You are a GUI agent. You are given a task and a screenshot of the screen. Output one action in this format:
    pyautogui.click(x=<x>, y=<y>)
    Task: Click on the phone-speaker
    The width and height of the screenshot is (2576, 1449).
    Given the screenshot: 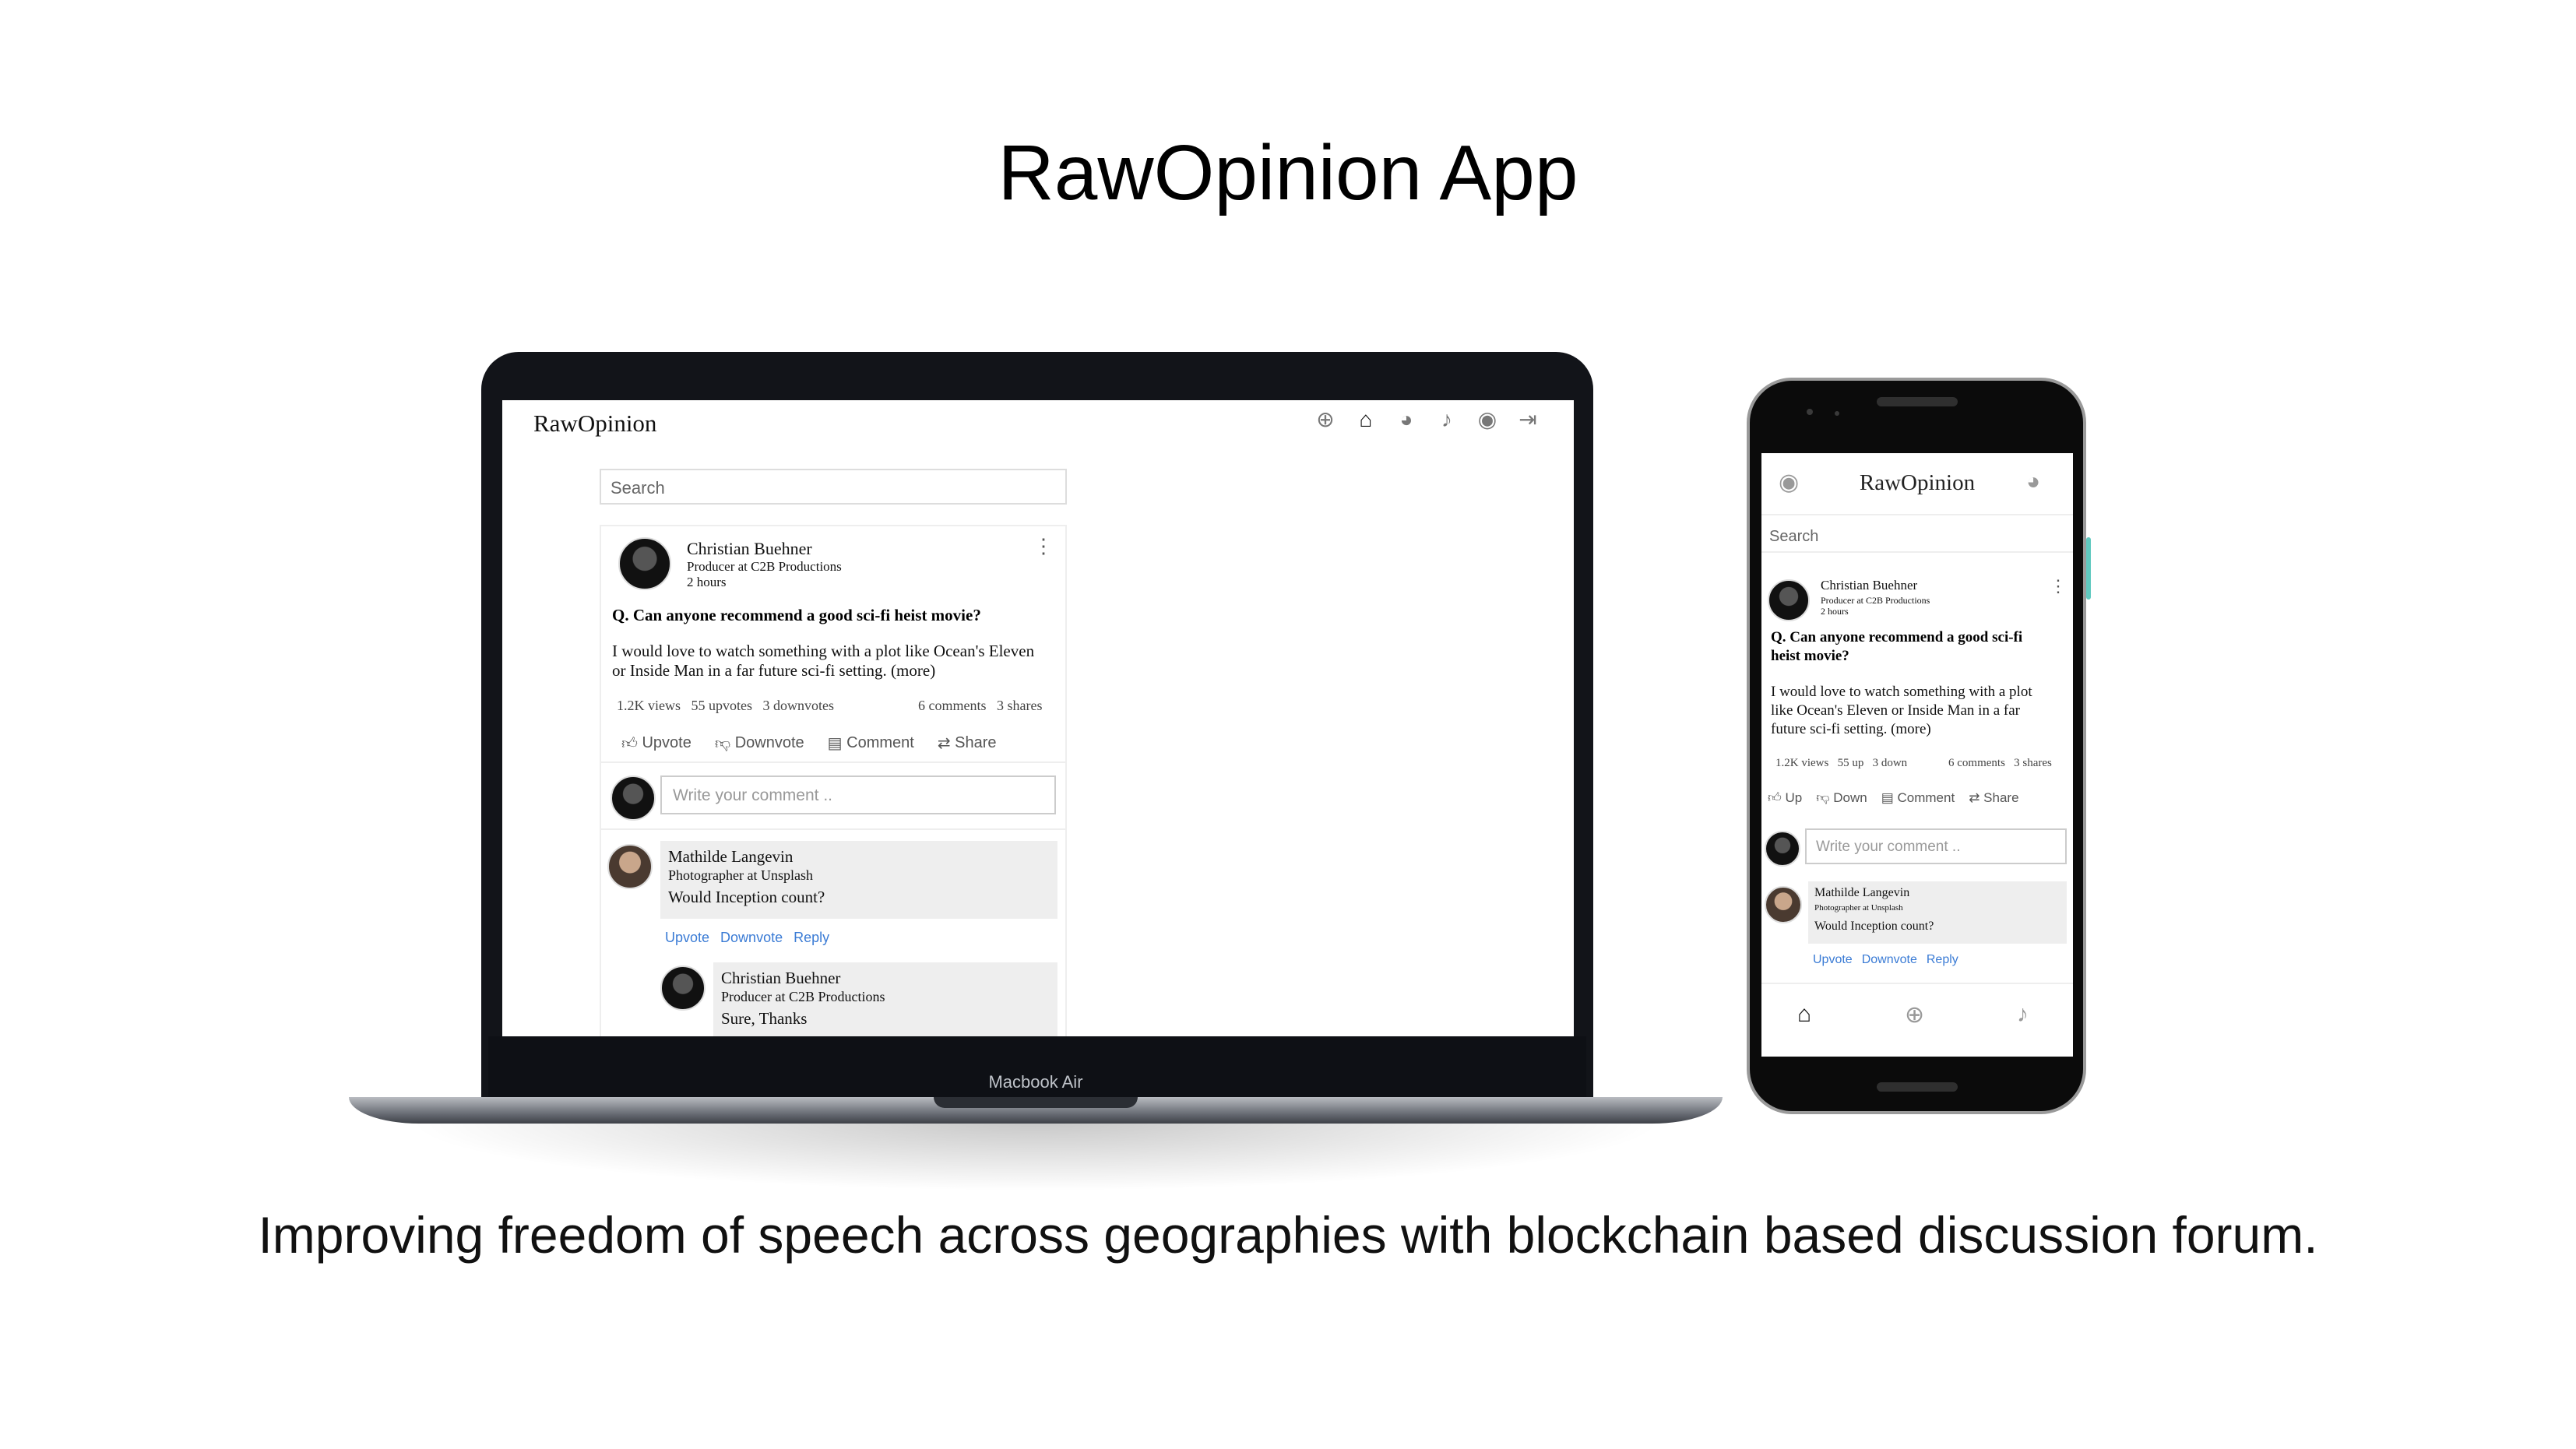 What is the action you would take?
    pyautogui.click(x=1917, y=402)
    